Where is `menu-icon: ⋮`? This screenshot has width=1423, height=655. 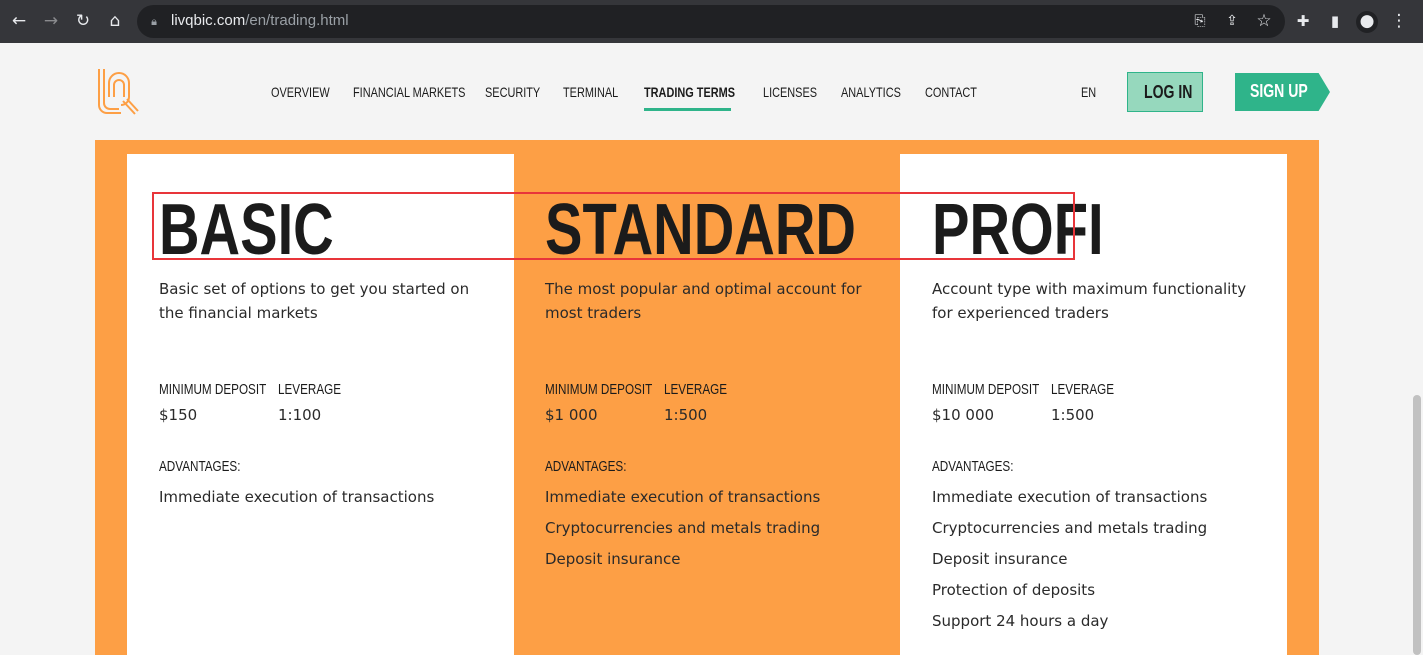
menu-icon: ⋮ is located at coordinates (1399, 21).